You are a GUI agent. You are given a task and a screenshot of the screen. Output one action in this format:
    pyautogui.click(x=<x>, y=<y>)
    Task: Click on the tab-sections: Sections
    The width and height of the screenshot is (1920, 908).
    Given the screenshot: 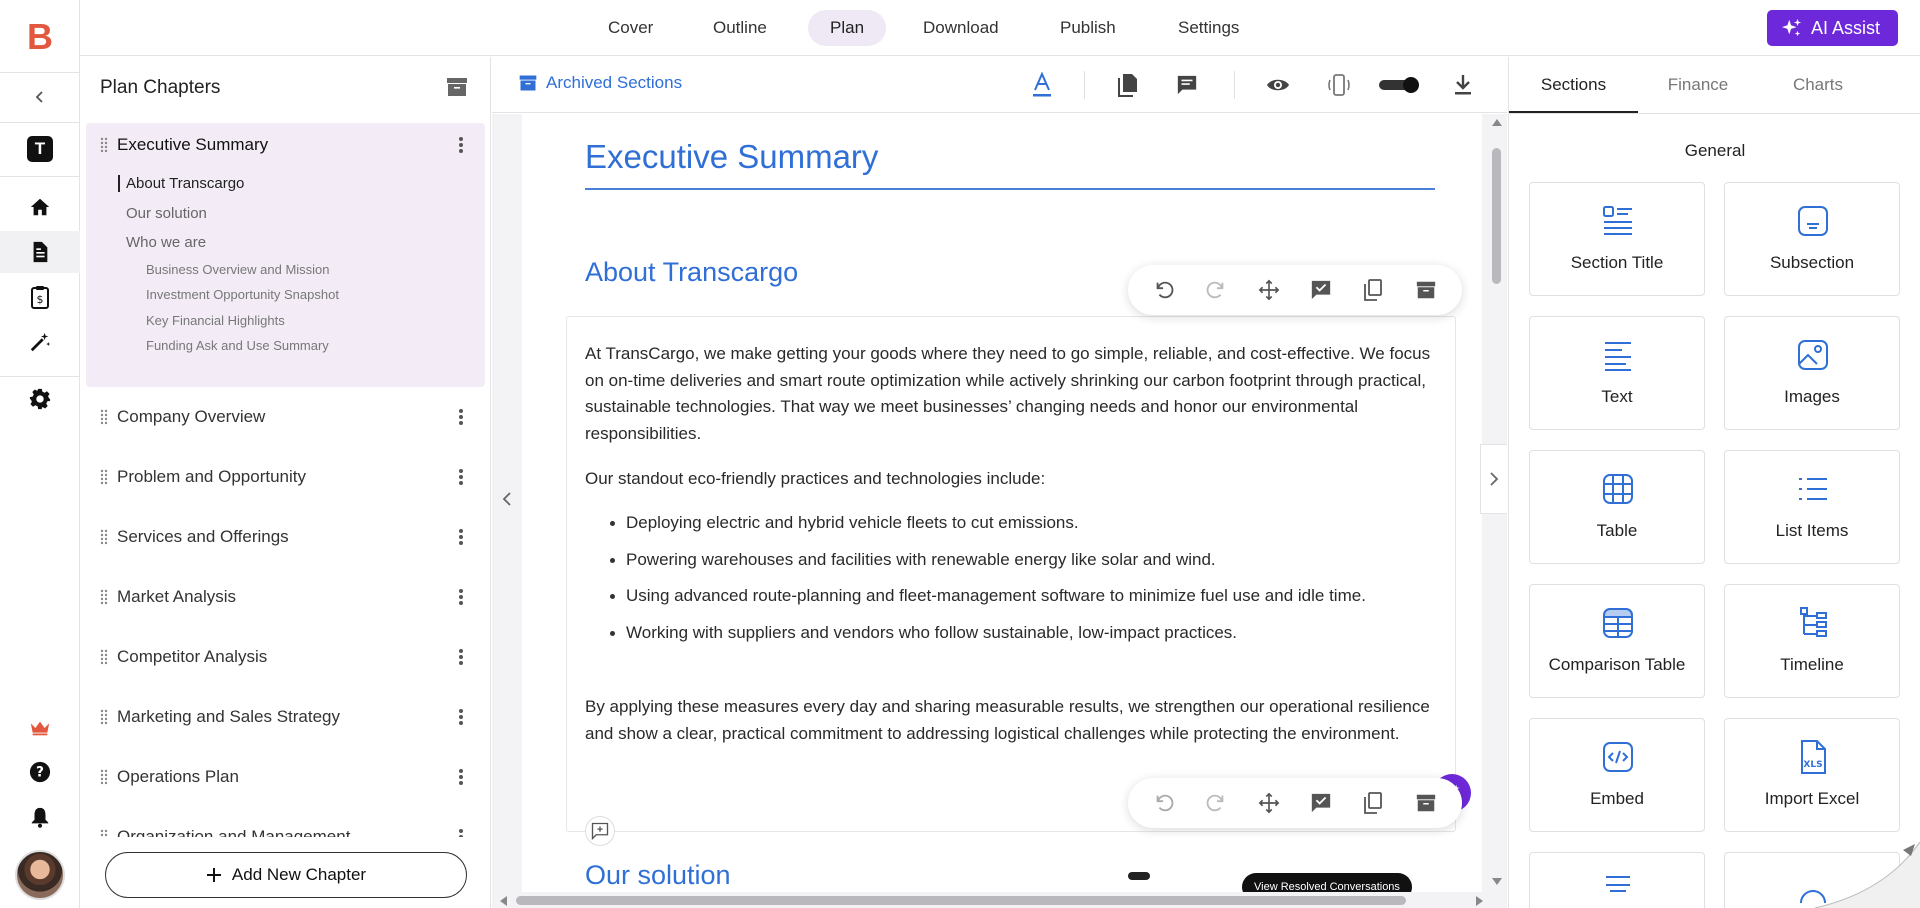 What is the action you would take?
    pyautogui.click(x=1573, y=85)
    